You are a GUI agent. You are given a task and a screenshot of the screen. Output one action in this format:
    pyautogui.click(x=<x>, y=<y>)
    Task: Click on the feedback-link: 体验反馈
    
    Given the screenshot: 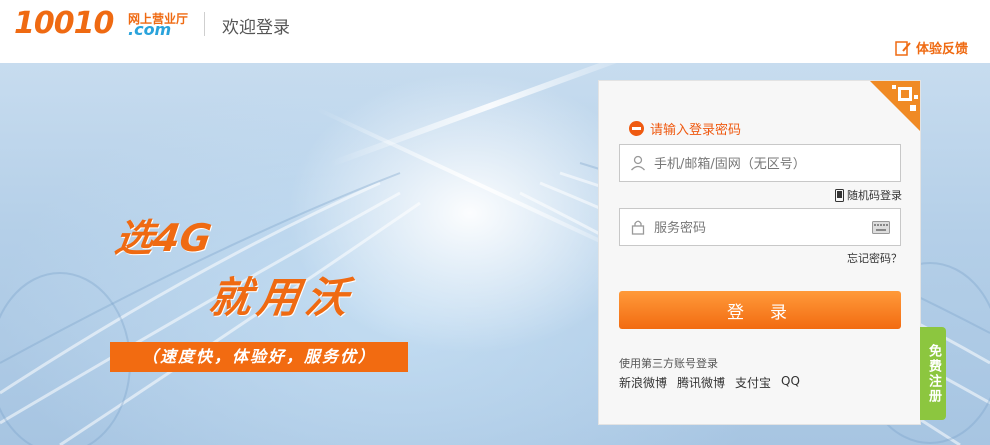 What is the action you would take?
    pyautogui.click(x=931, y=47)
    